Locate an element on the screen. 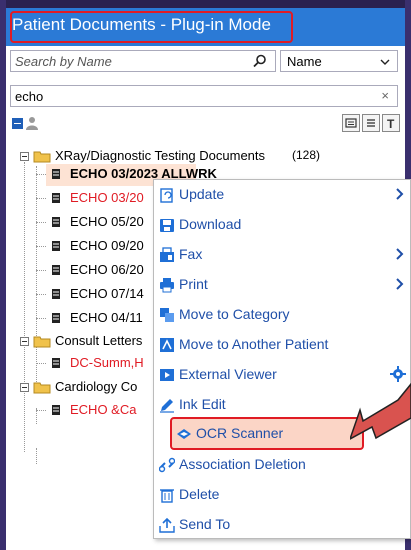  move-patient-icon is located at coordinates (167, 345).